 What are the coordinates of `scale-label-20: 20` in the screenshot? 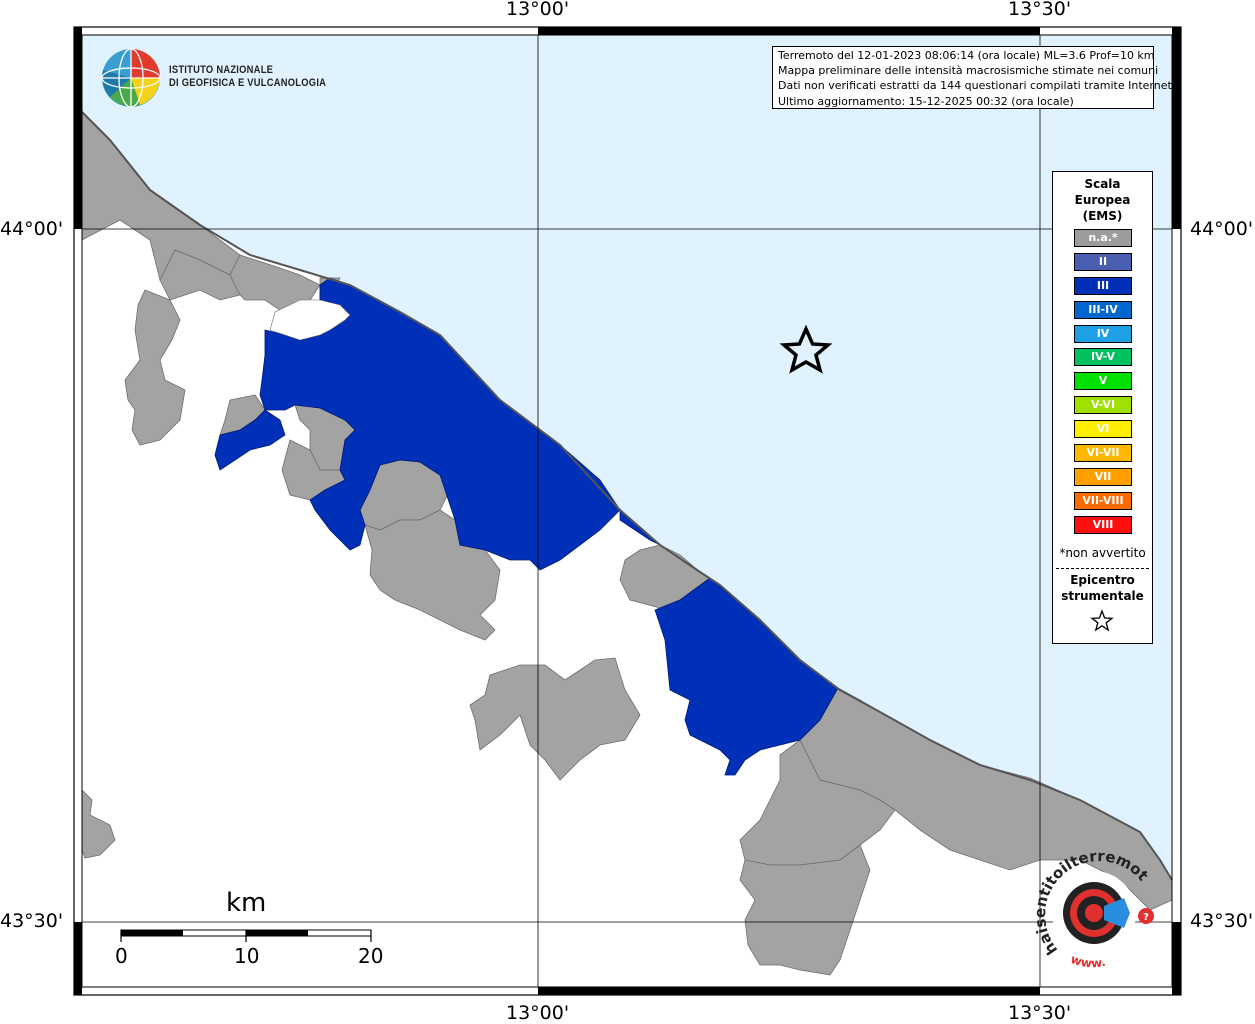 It's located at (371, 956).